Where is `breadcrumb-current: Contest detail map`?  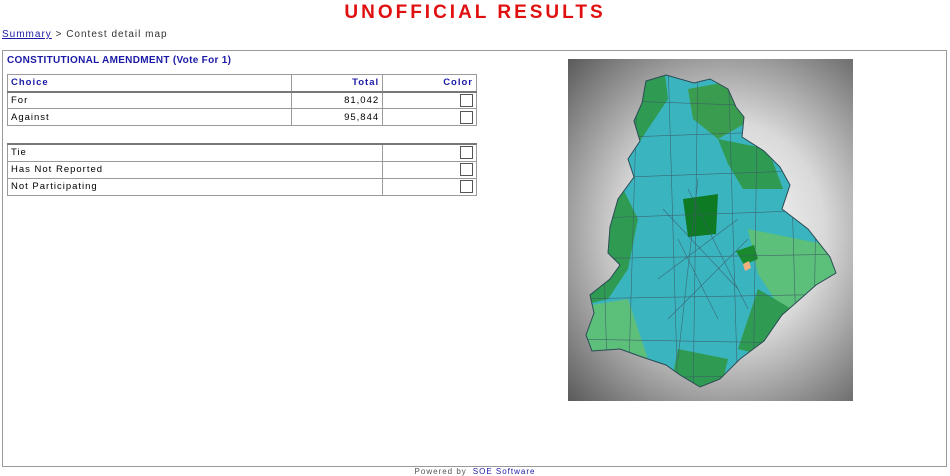 breadcrumb-current: Contest detail map is located at coordinates (117, 34).